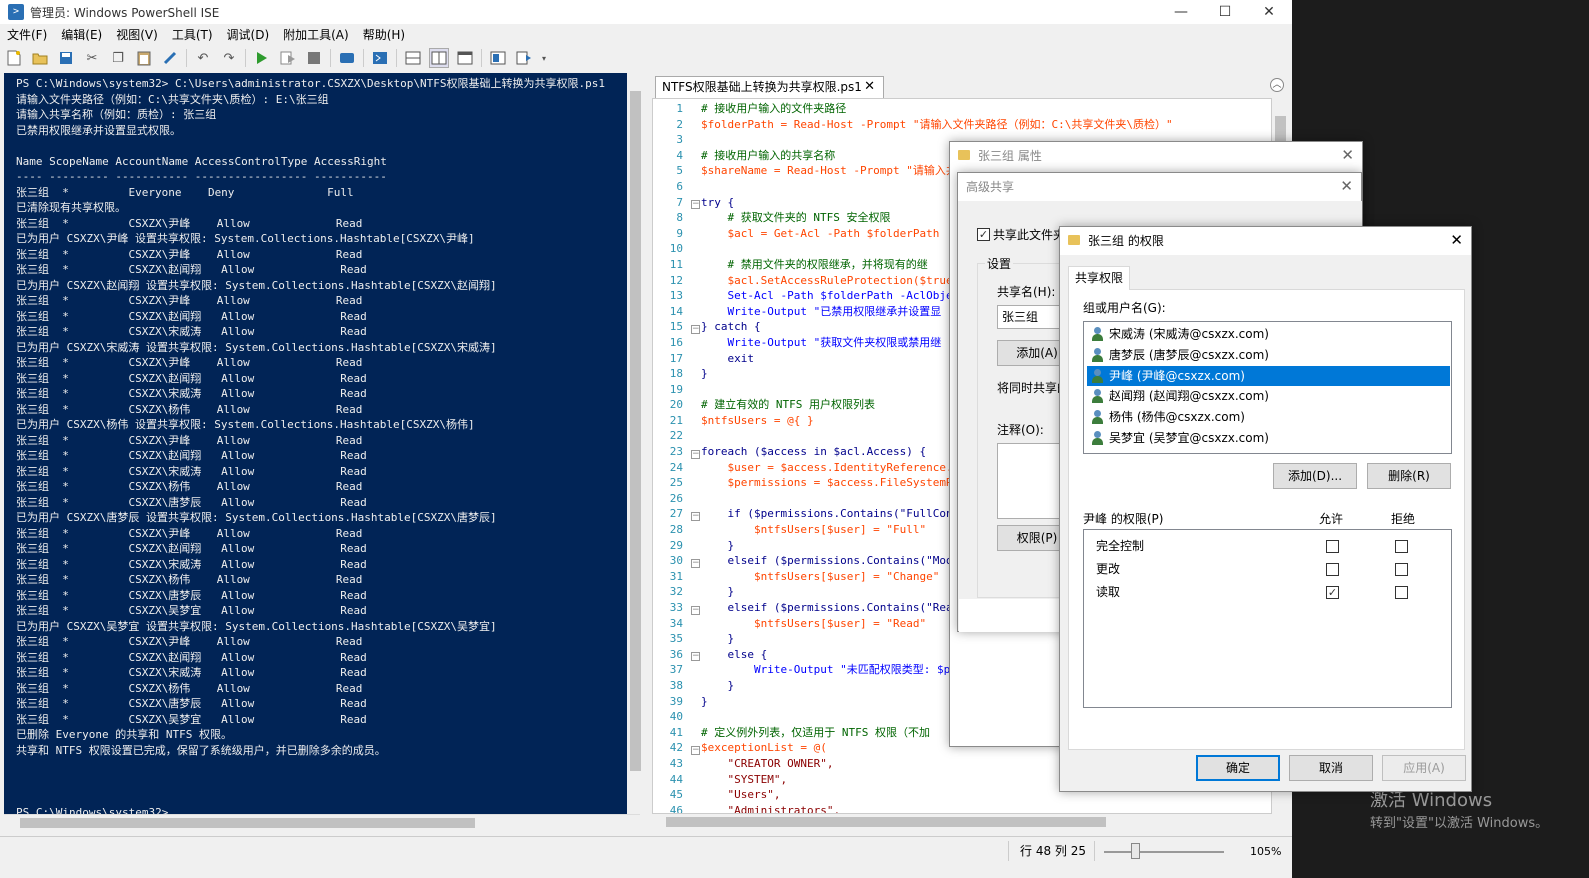 The height and width of the screenshot is (878, 1589). I want to click on run-selection-icon, so click(288, 58).